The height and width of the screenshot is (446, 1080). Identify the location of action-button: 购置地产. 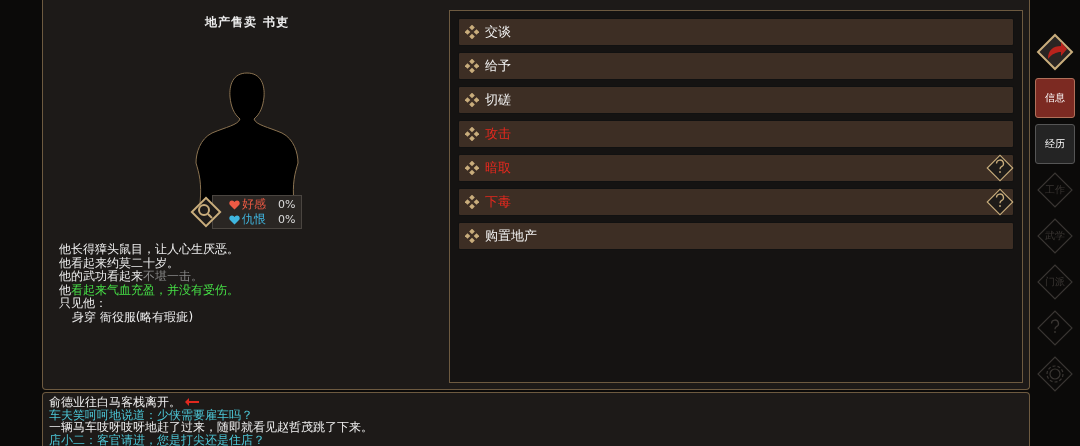
(736, 236).